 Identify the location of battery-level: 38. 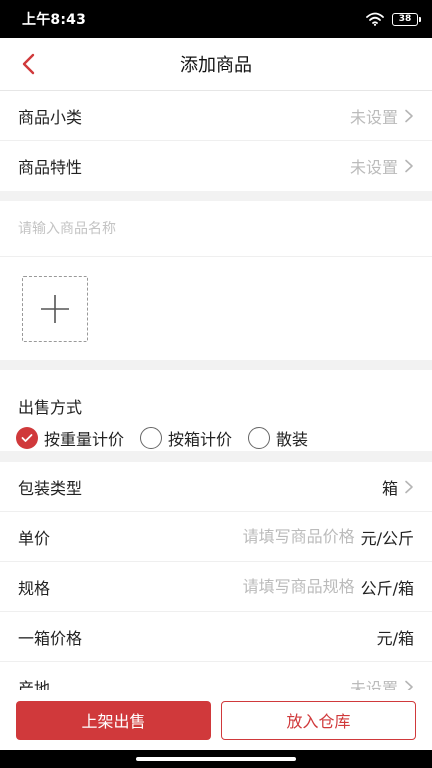
(405, 19).